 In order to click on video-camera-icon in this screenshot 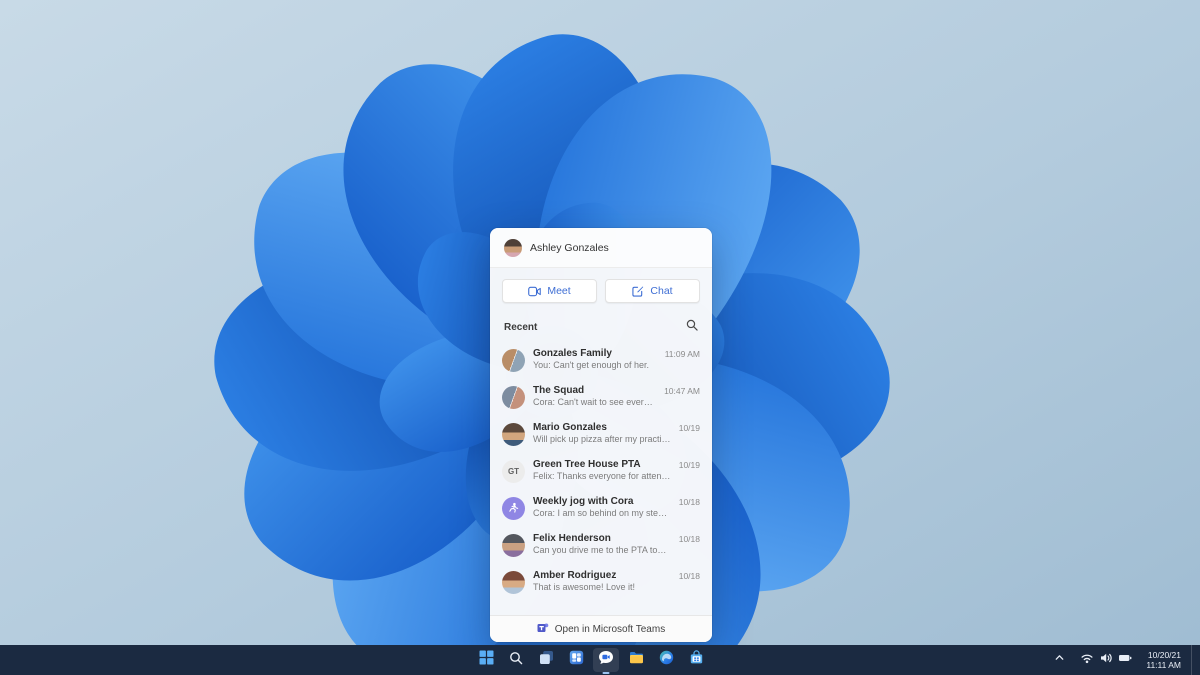, I will do `click(535, 291)`.